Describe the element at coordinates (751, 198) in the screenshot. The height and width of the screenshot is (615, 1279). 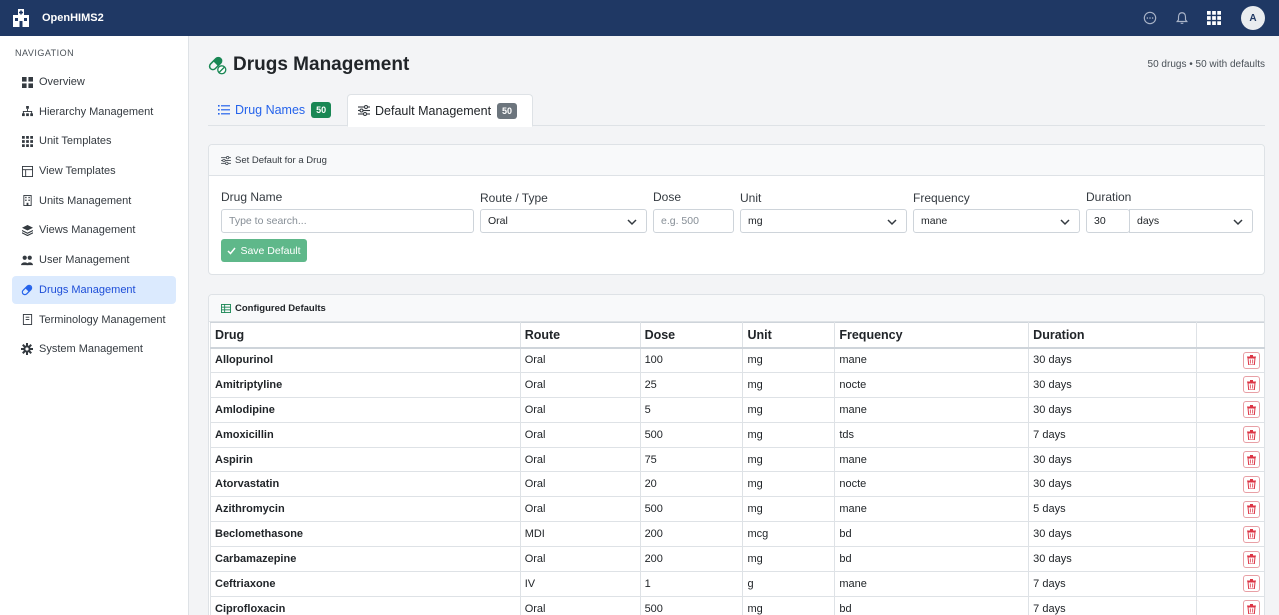
I see `unit-label: Unit` at that location.